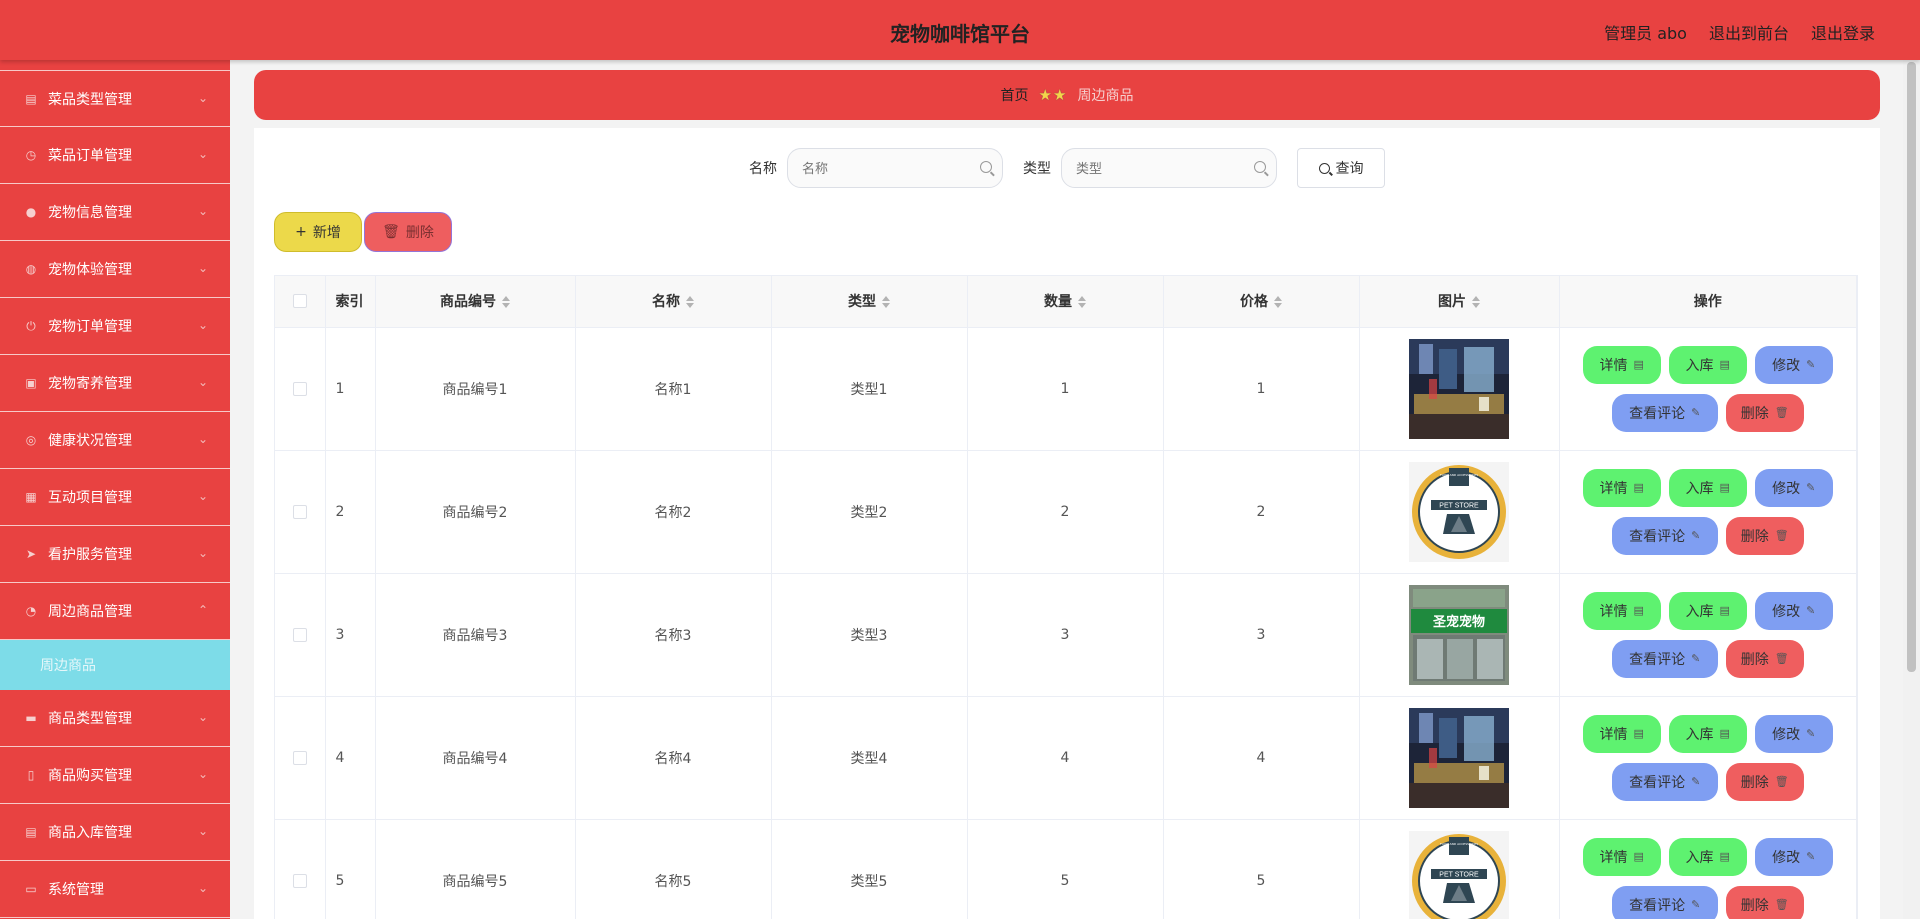  Describe the element at coordinates (1015, 95) in the screenshot. I see `breadcrumb-home: 首页` at that location.